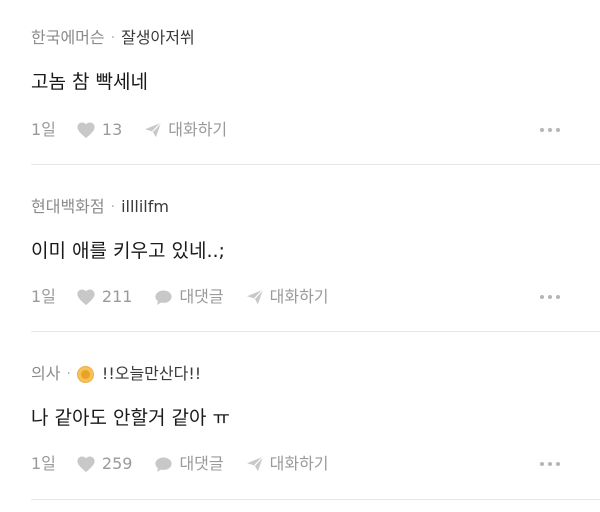 The height and width of the screenshot is (512, 600). What do you see at coordinates (99, 130) in the screenshot?
I see `like-button: 13` at bounding box center [99, 130].